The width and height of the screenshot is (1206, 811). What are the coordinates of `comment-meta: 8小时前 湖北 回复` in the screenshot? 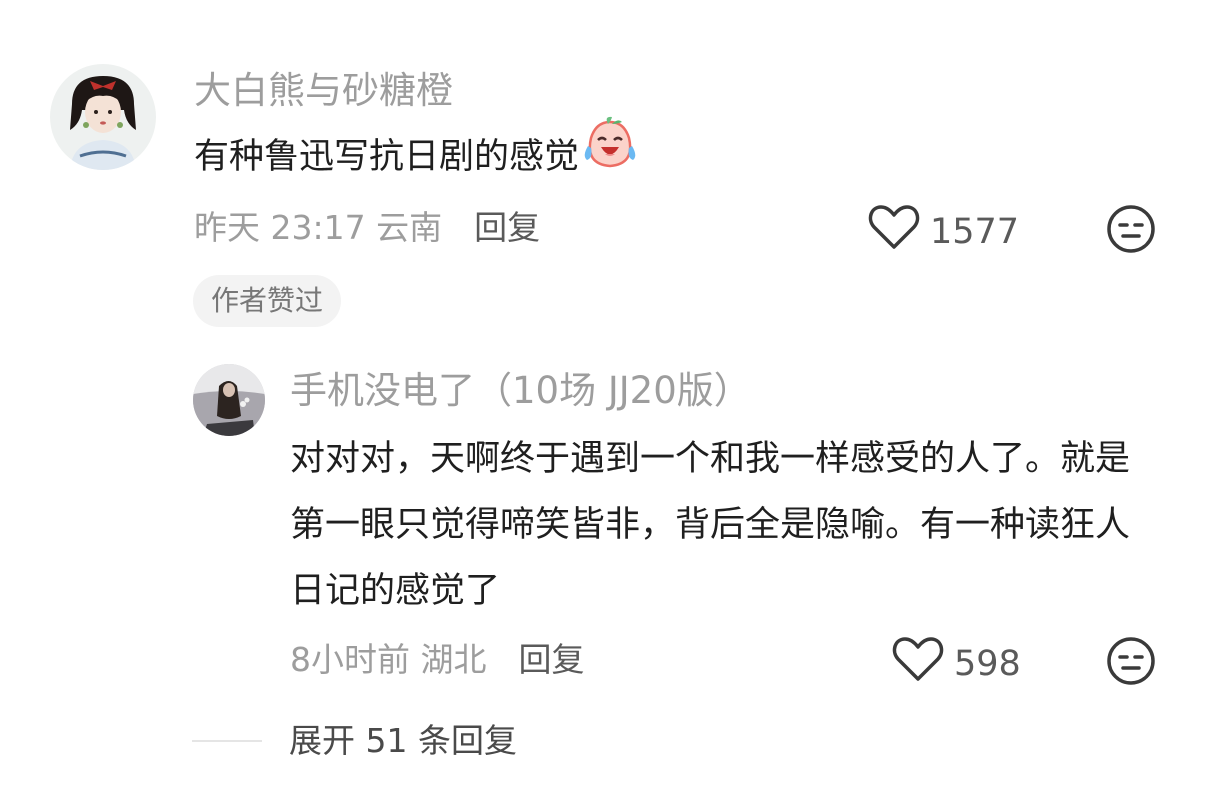 It's located at (437, 660).